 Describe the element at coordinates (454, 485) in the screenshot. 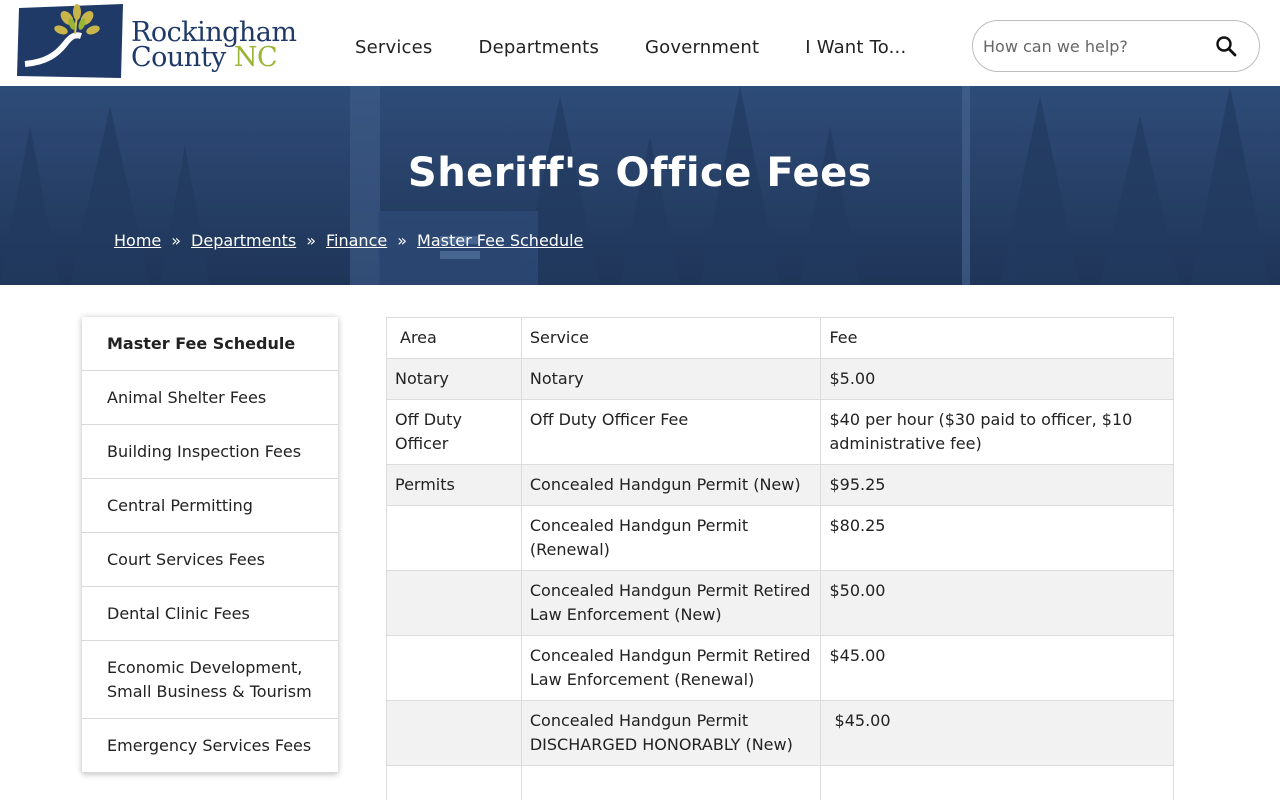

I see `cell-area: Permits` at that location.